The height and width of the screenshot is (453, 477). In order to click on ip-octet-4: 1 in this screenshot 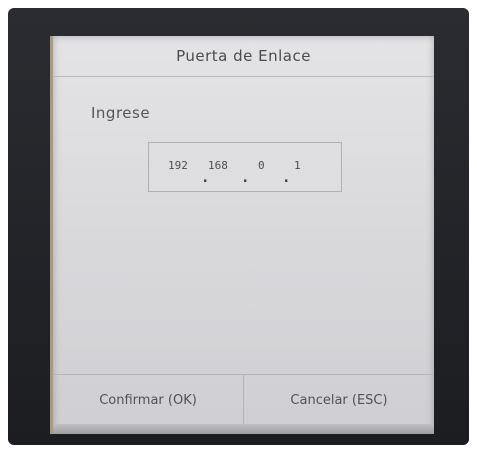, I will do `click(297, 165)`.